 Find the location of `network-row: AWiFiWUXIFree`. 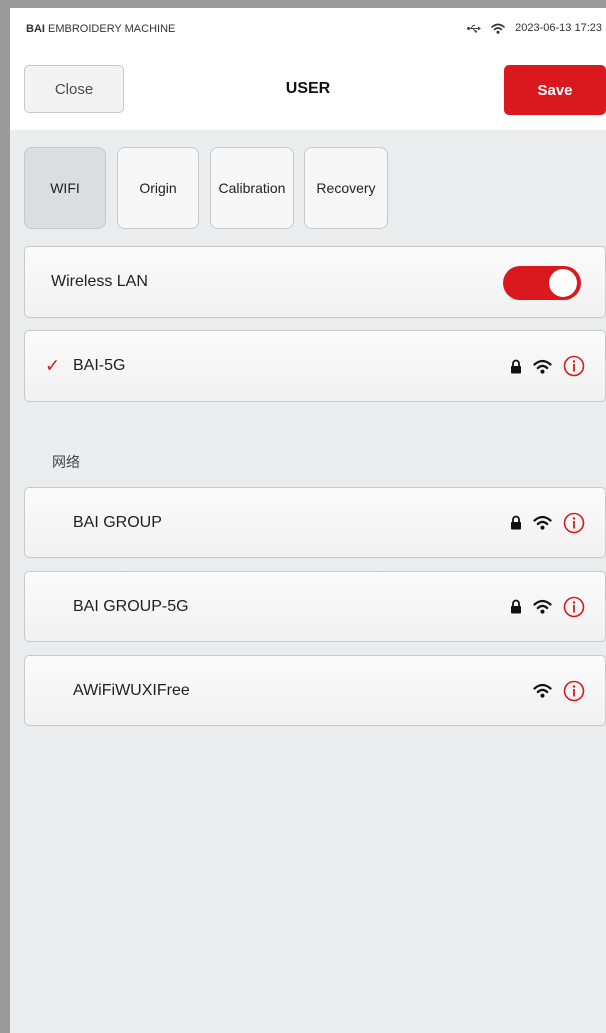

network-row: AWiFiWUXIFree is located at coordinates (315, 690).